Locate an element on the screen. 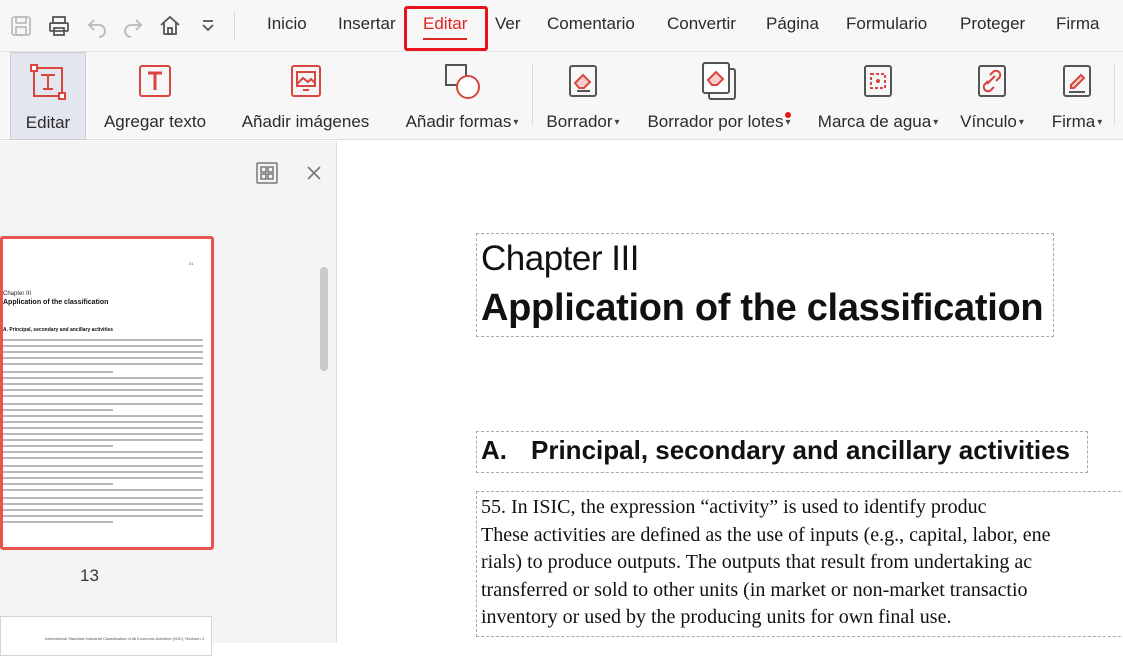 The width and height of the screenshot is (1123, 656). add-shapes-caret-icon: ▾ is located at coordinates (516, 122).